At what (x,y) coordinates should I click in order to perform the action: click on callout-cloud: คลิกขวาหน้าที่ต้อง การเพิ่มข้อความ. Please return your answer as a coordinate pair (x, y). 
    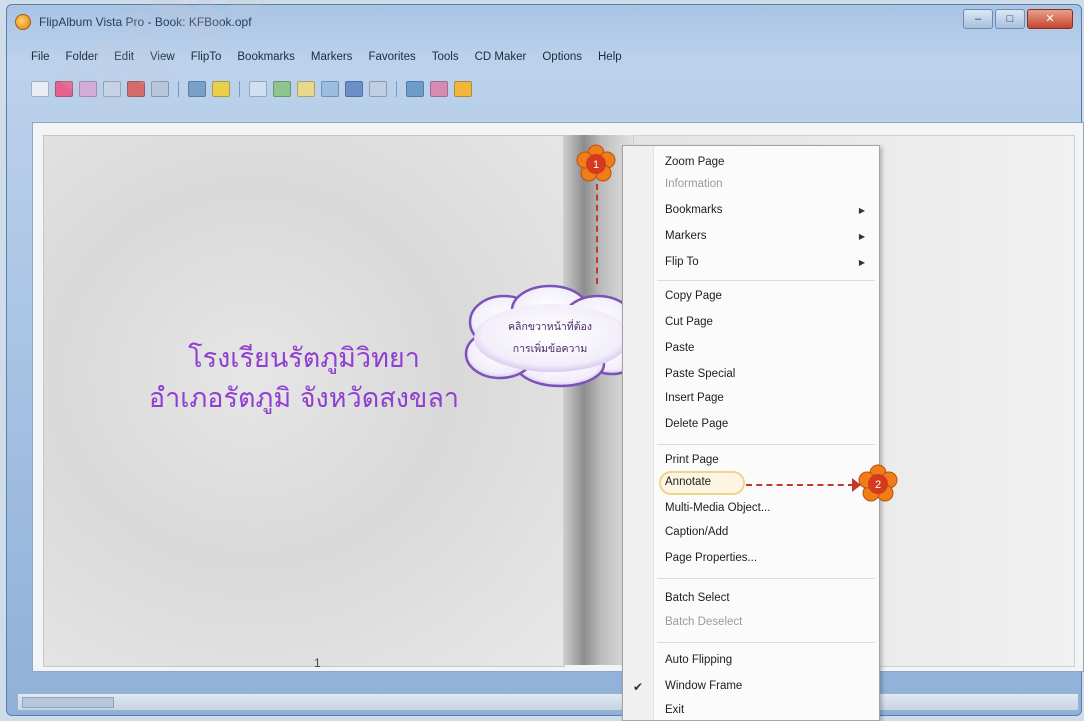
    Looking at the image, I should click on (550, 336).